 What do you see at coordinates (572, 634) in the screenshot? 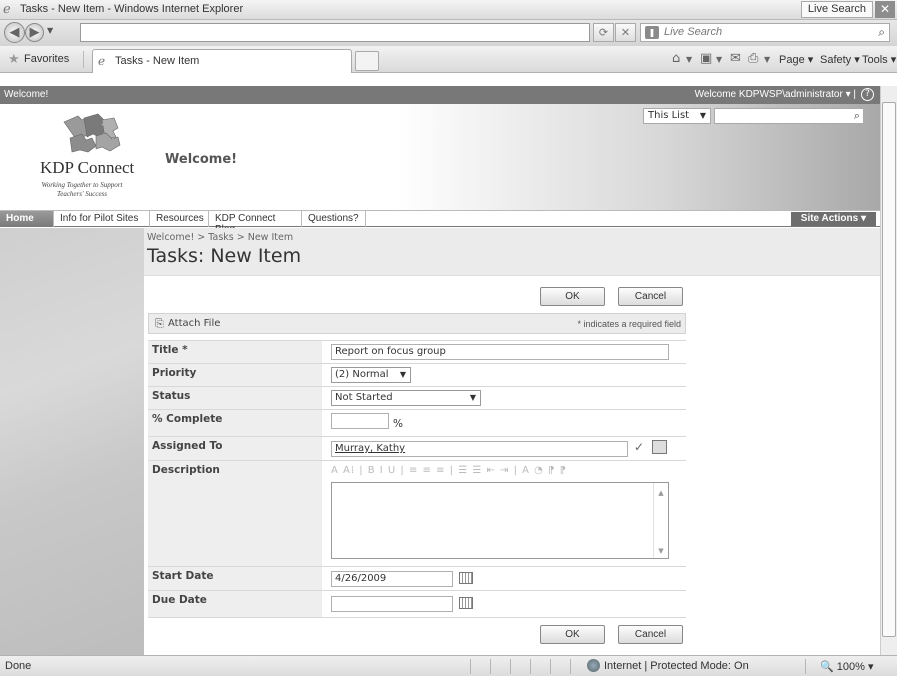
I see `ok-button-bottom: OK` at bounding box center [572, 634].